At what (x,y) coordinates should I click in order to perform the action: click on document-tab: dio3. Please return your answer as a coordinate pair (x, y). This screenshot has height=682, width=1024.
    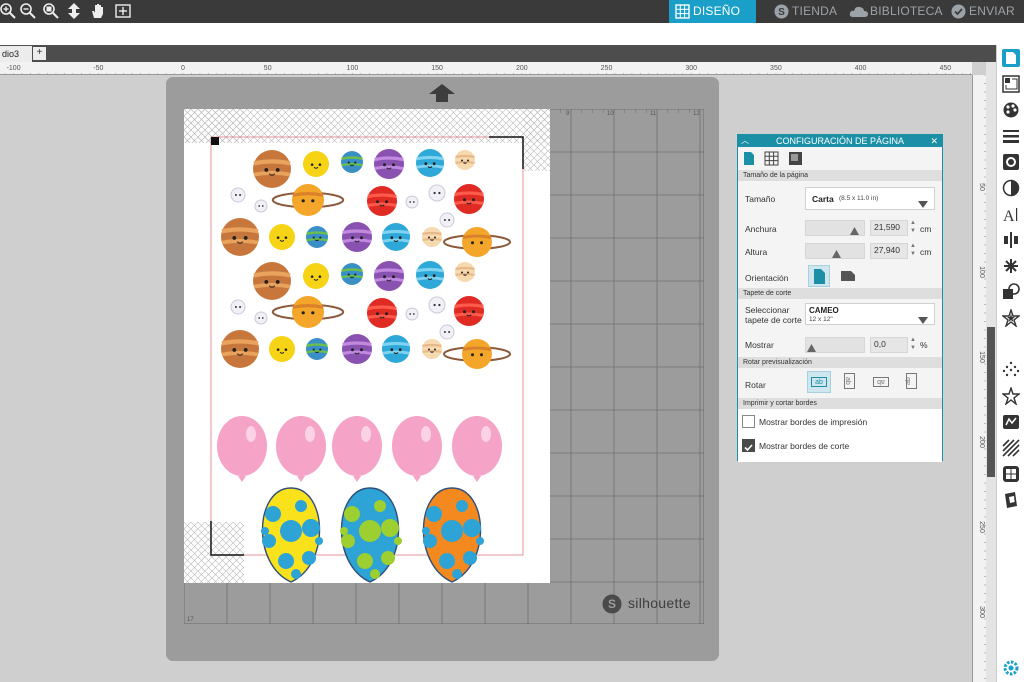
    Looking at the image, I should click on (16, 54).